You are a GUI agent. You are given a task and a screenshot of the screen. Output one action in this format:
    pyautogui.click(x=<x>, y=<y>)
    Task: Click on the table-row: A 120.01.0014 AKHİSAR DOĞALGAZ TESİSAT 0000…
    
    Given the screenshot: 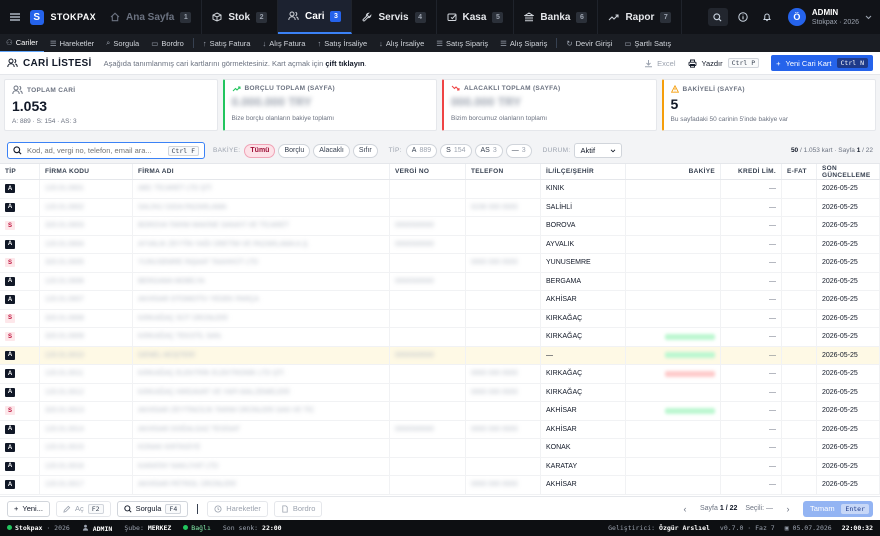 What is the action you would take?
    pyautogui.click(x=440, y=429)
    